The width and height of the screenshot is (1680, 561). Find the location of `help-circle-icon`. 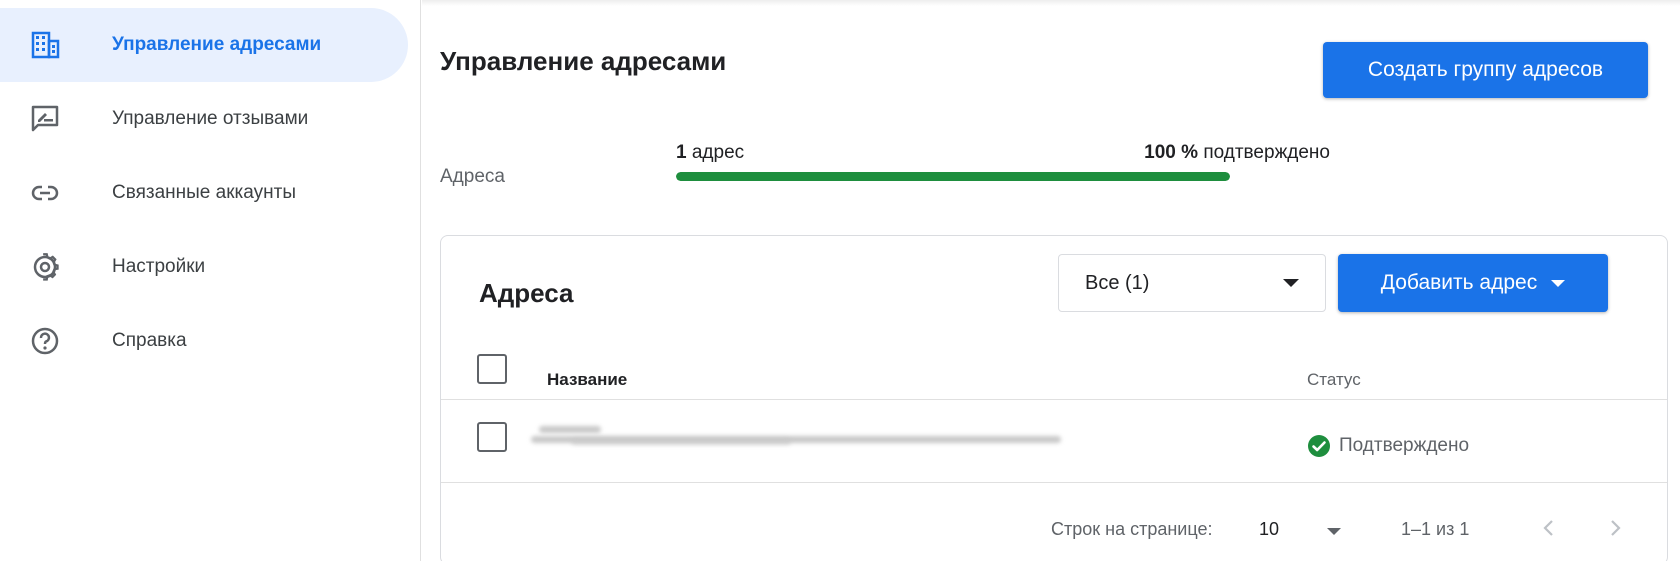

help-circle-icon is located at coordinates (45, 341).